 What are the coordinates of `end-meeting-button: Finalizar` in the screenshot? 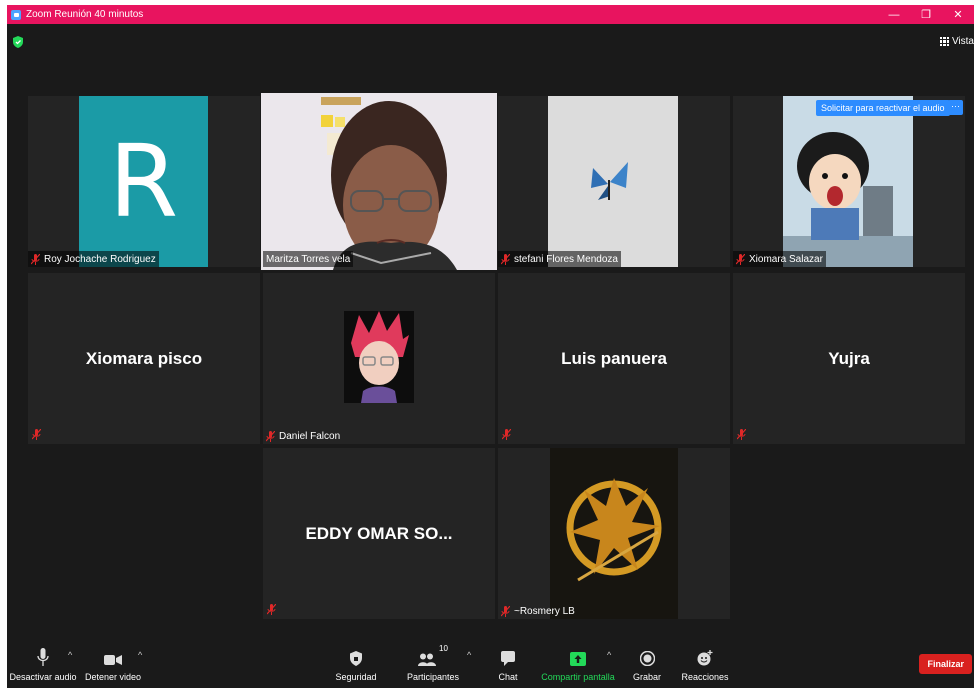 It's located at (945, 664).